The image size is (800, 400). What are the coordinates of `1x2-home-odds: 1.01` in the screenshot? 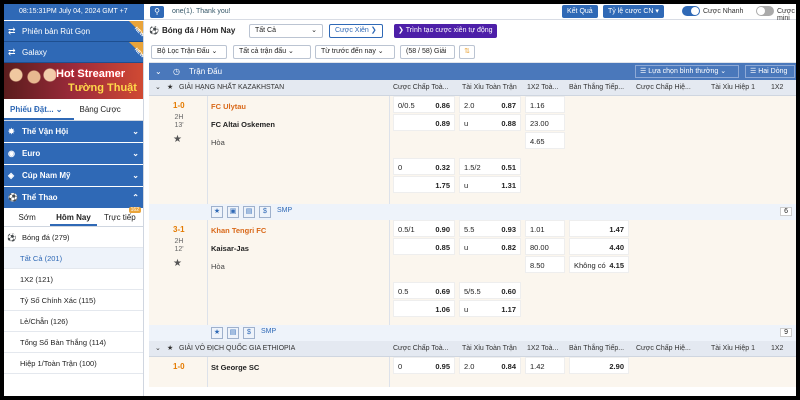 It's located at (545, 228).